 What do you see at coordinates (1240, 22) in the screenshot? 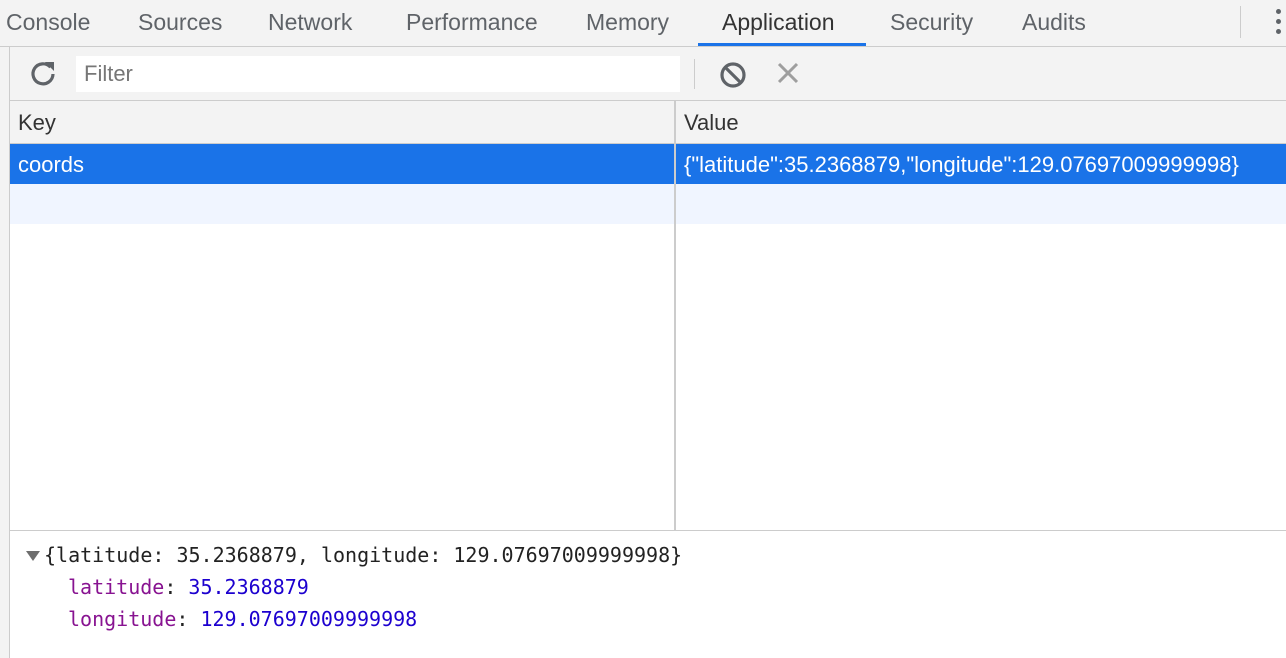
I see `tab-bar-divider` at bounding box center [1240, 22].